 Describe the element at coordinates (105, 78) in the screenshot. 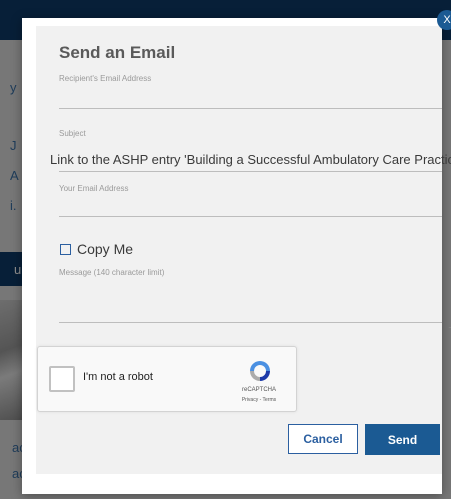

I see `recipient-email-label: Recipient's Email Address` at that location.